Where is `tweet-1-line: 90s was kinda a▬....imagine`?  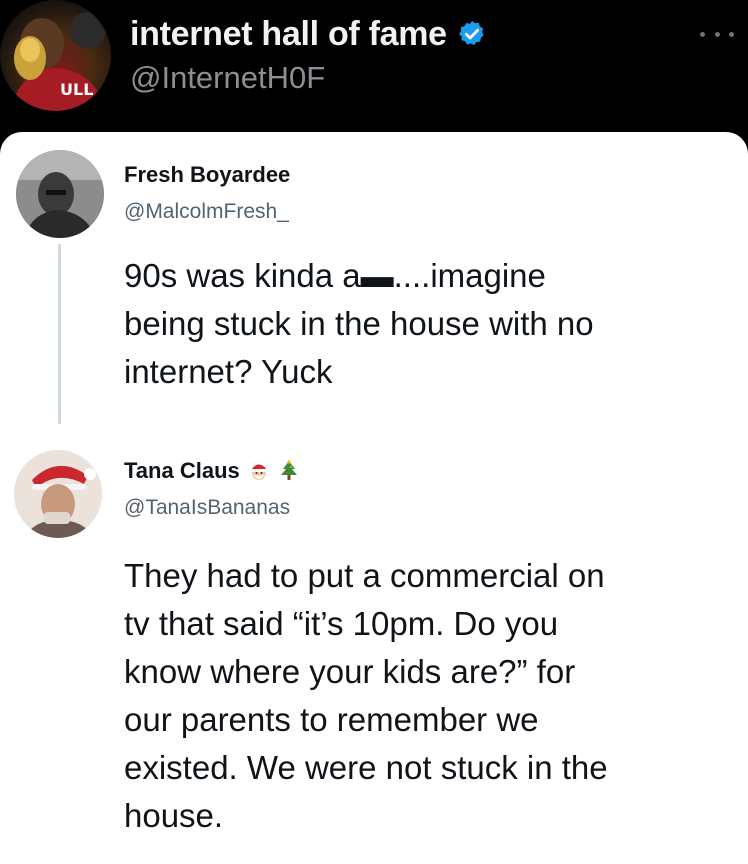 tweet-1-line: 90s was kinda a▬....imagine is located at coordinates (335, 275).